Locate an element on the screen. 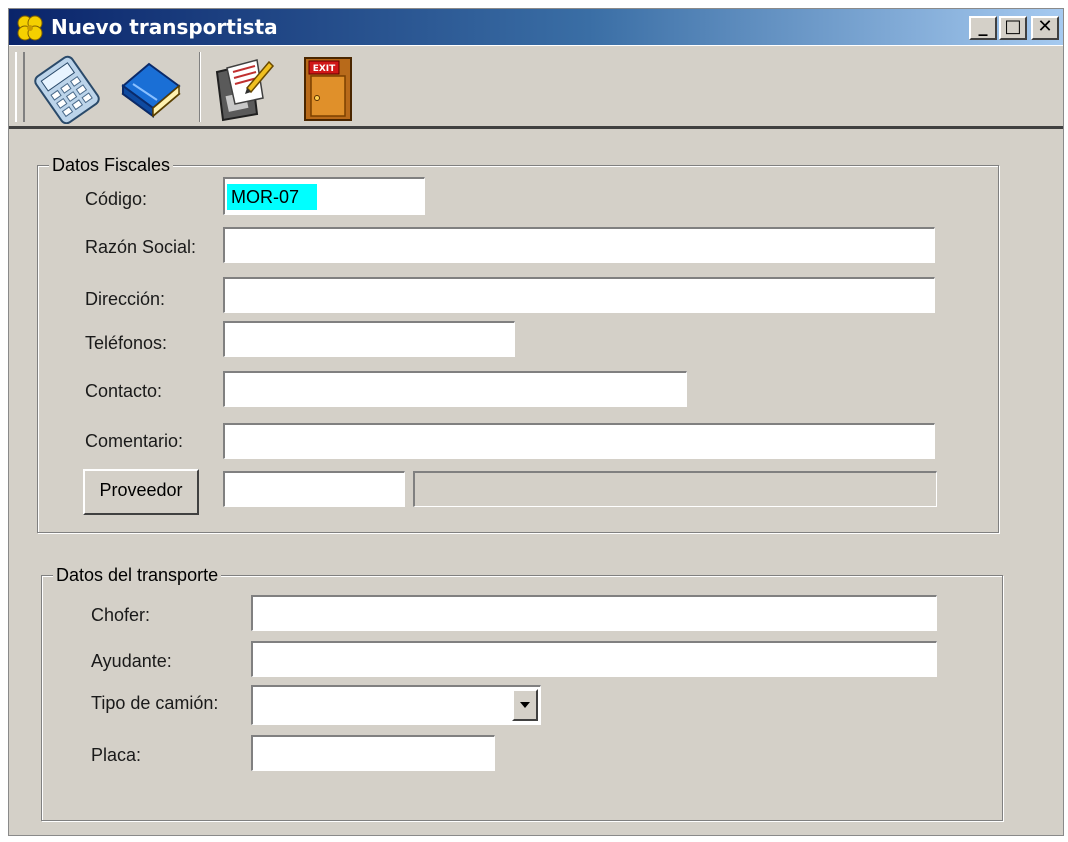  razon-social-label: Razón Social: is located at coordinates (141, 247).